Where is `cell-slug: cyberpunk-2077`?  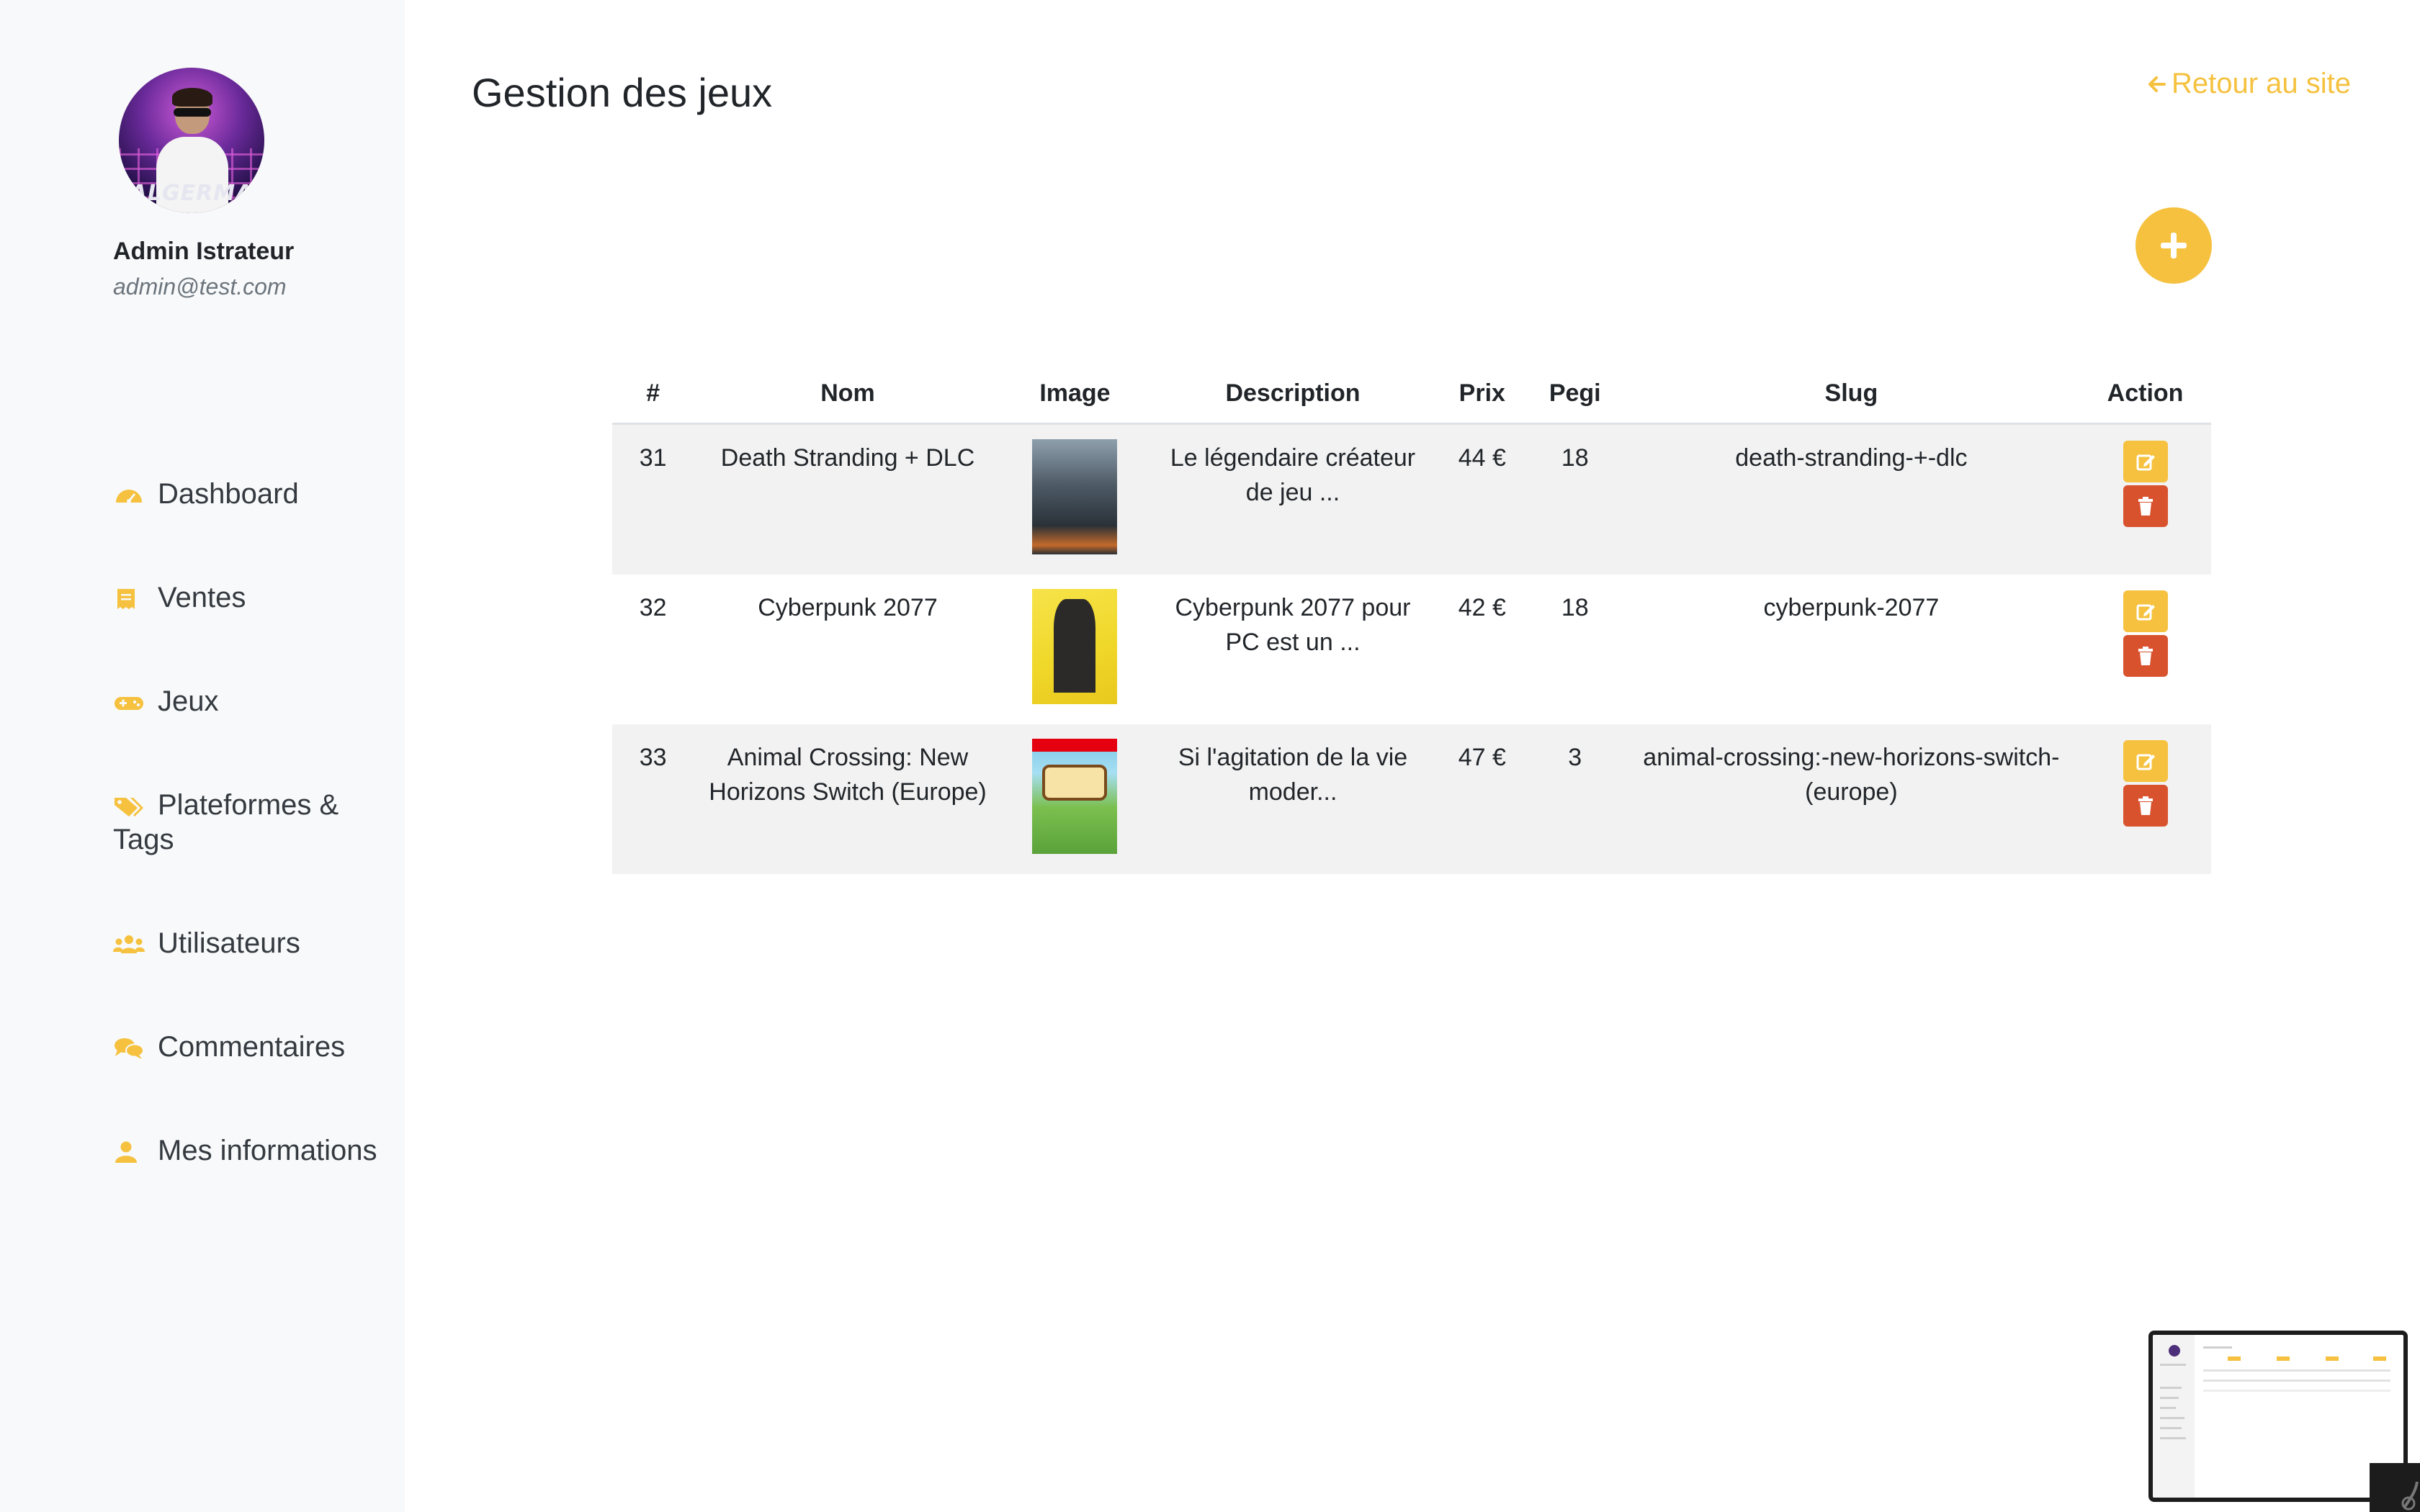 cell-slug: cyberpunk-2077 is located at coordinates (1852, 607).